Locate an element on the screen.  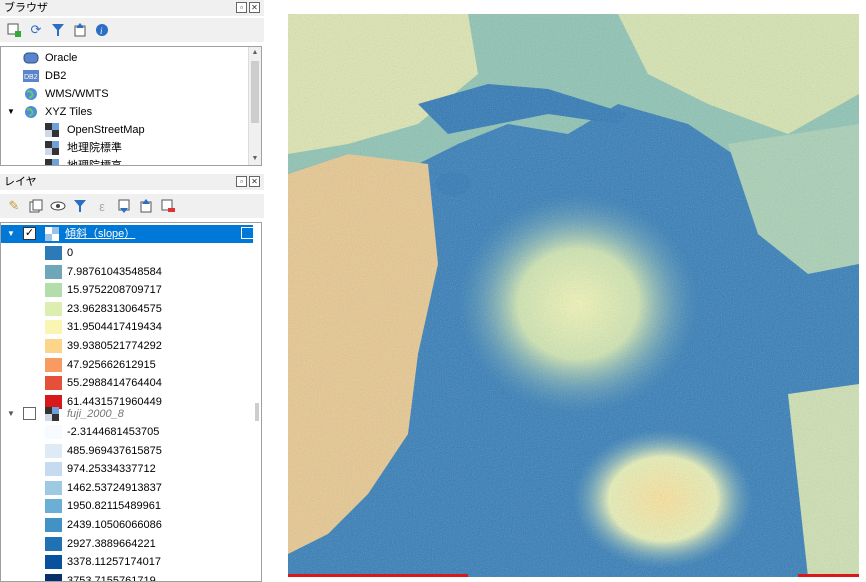
browser-item-label: 地理院標準 is located at coordinates (94, 148).